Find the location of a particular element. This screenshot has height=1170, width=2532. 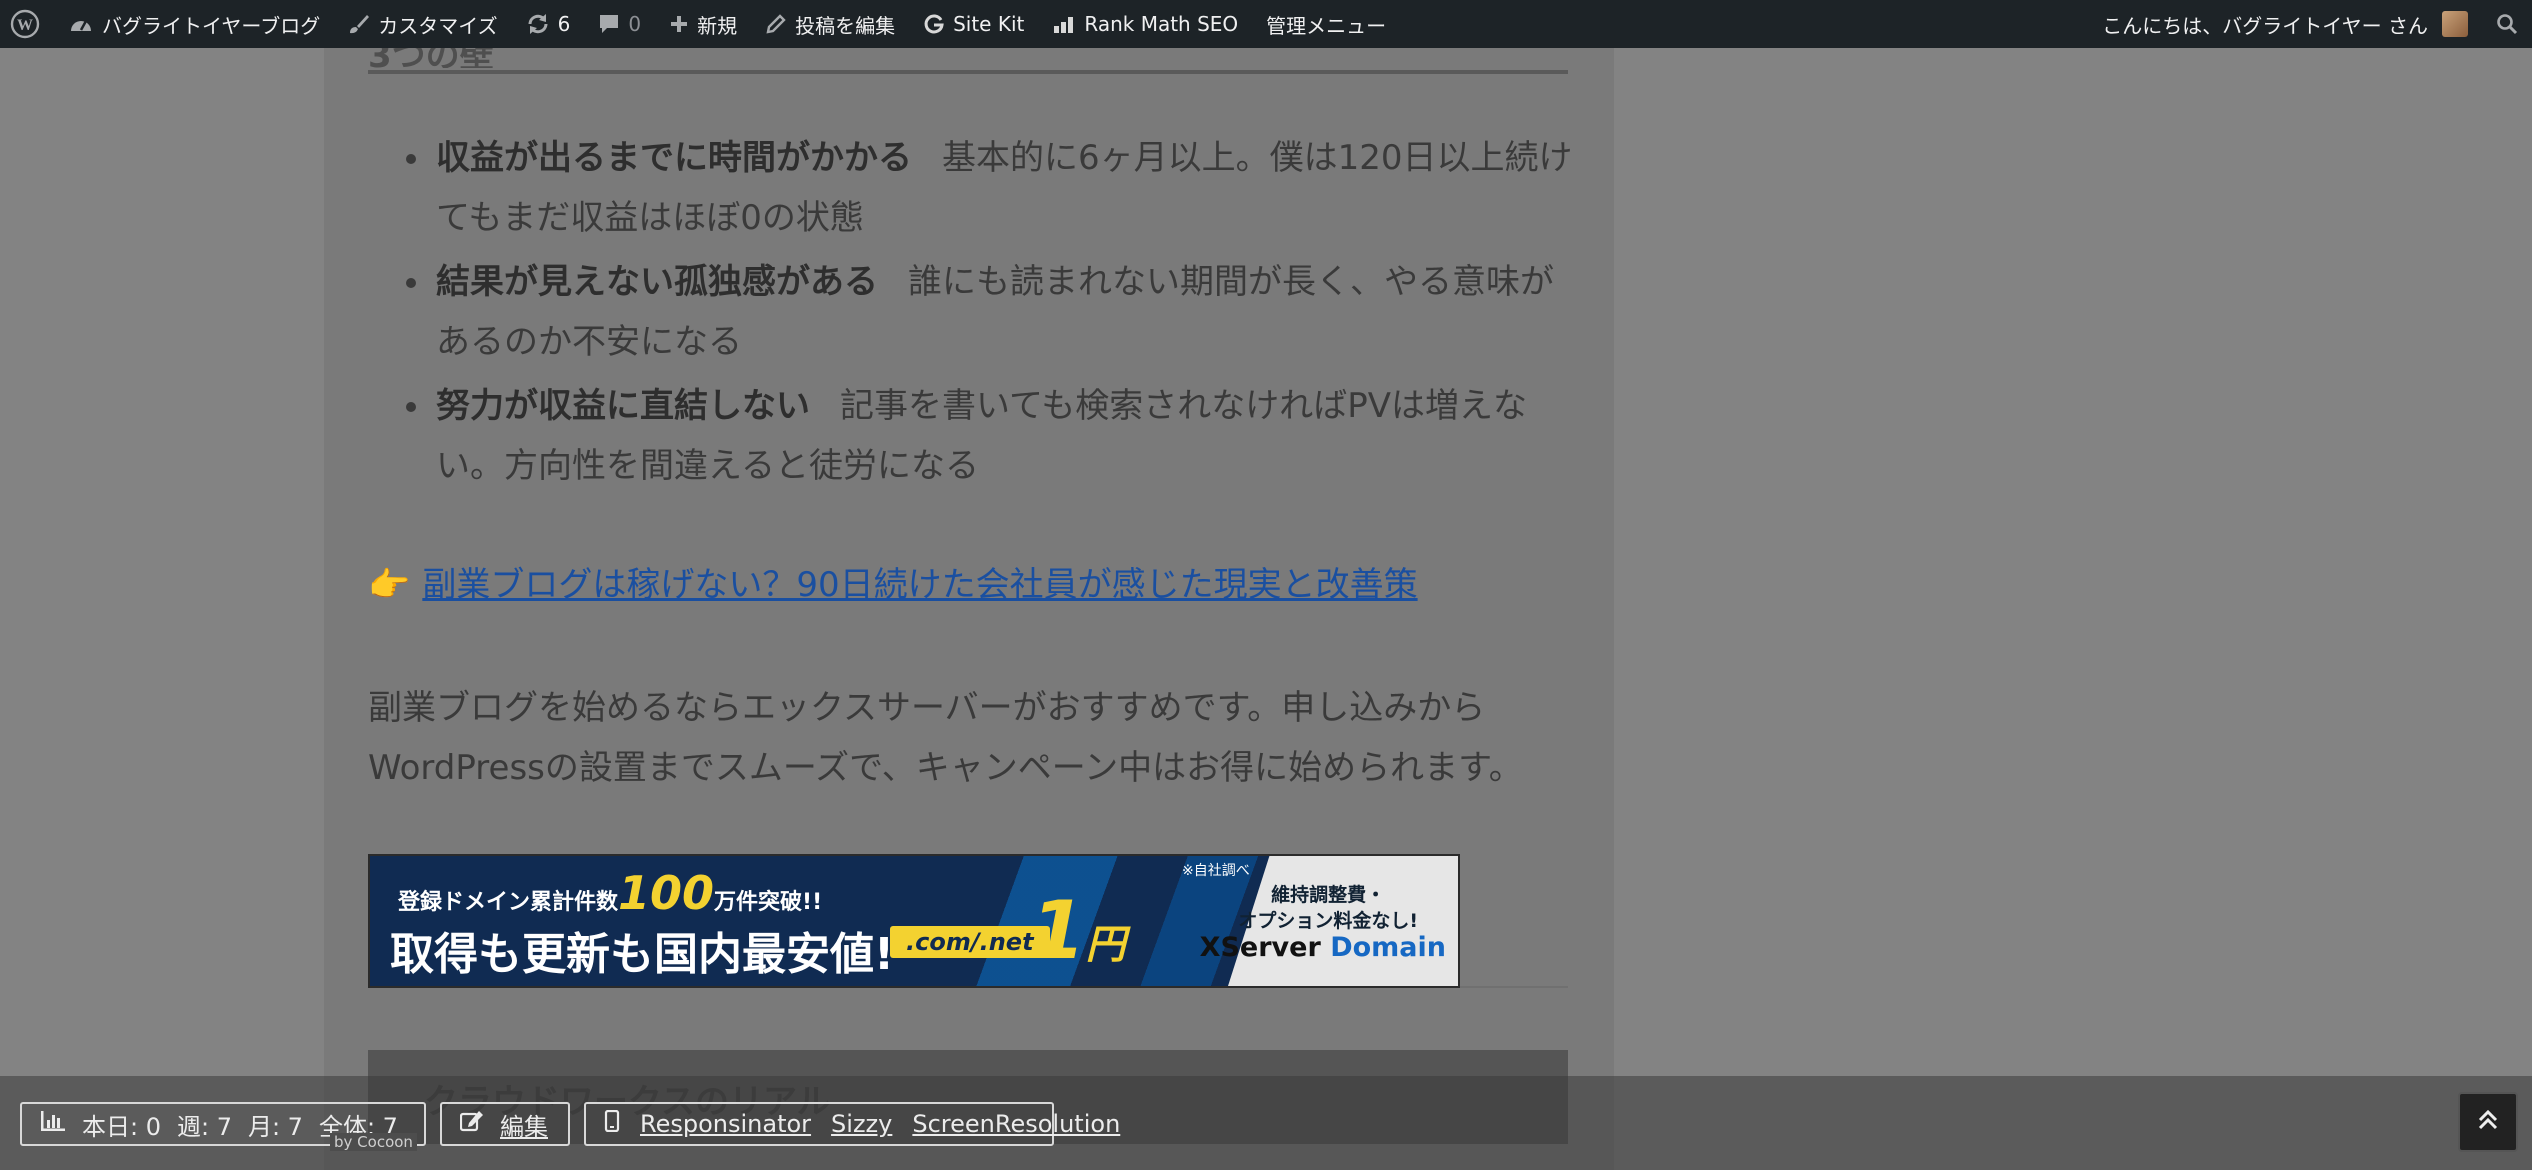

count-today: 本日: 0 is located at coordinates (121, 1126).